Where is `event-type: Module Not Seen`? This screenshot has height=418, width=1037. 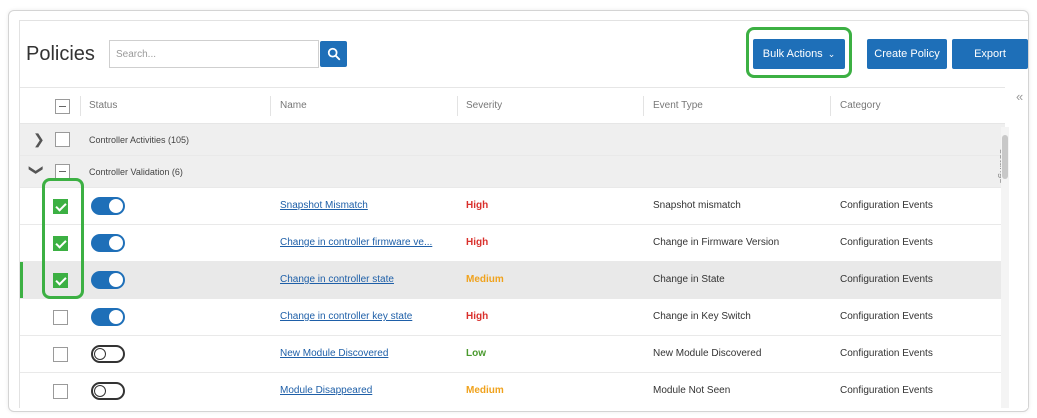
event-type: Module Not Seen is located at coordinates (692, 390).